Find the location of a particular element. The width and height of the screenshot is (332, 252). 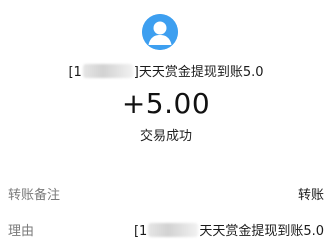

reason-prefix: [1 is located at coordinates (140, 231).